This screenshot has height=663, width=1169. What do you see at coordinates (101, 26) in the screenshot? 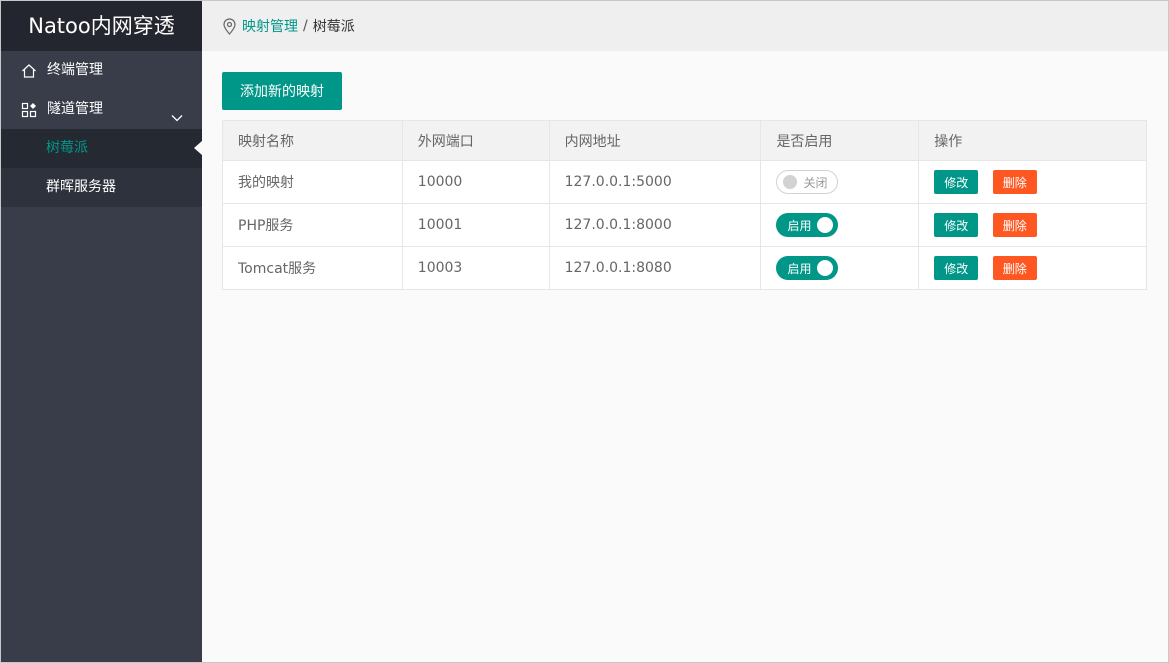
I see `app-logo: Natoo内网穿透` at bounding box center [101, 26].